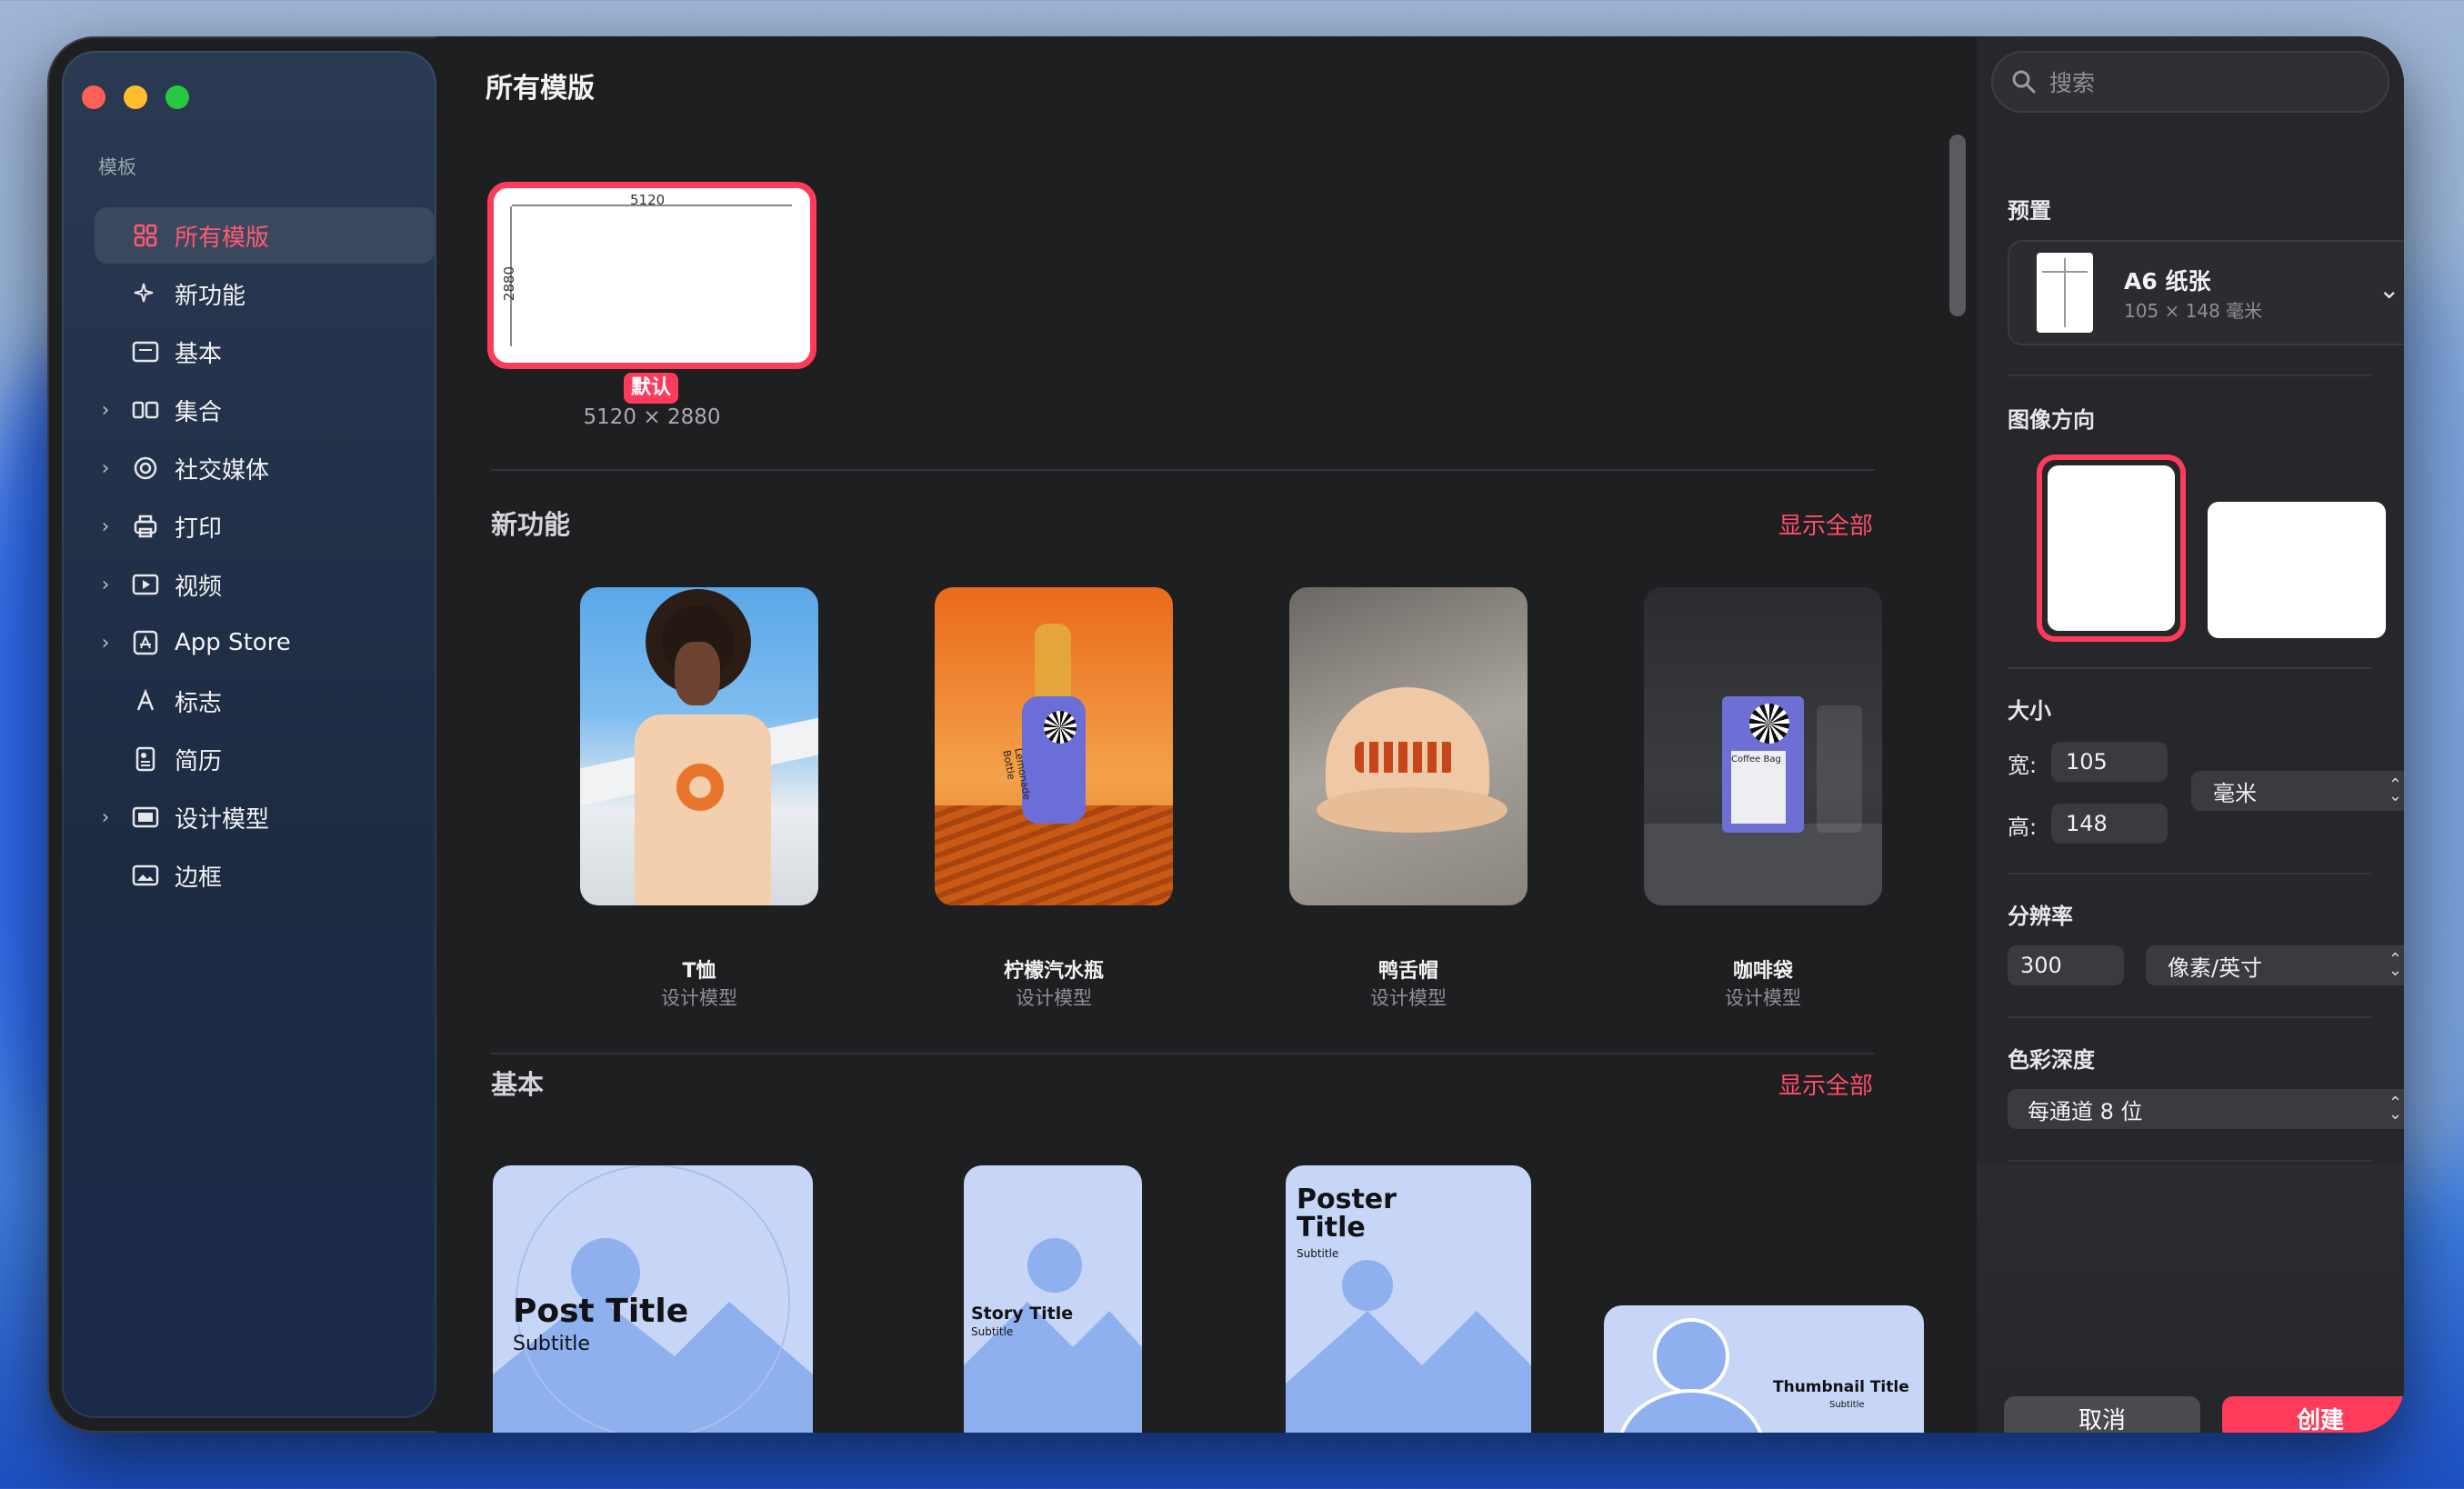  What do you see at coordinates (94, 97) in the screenshot?
I see `close-window-button` at bounding box center [94, 97].